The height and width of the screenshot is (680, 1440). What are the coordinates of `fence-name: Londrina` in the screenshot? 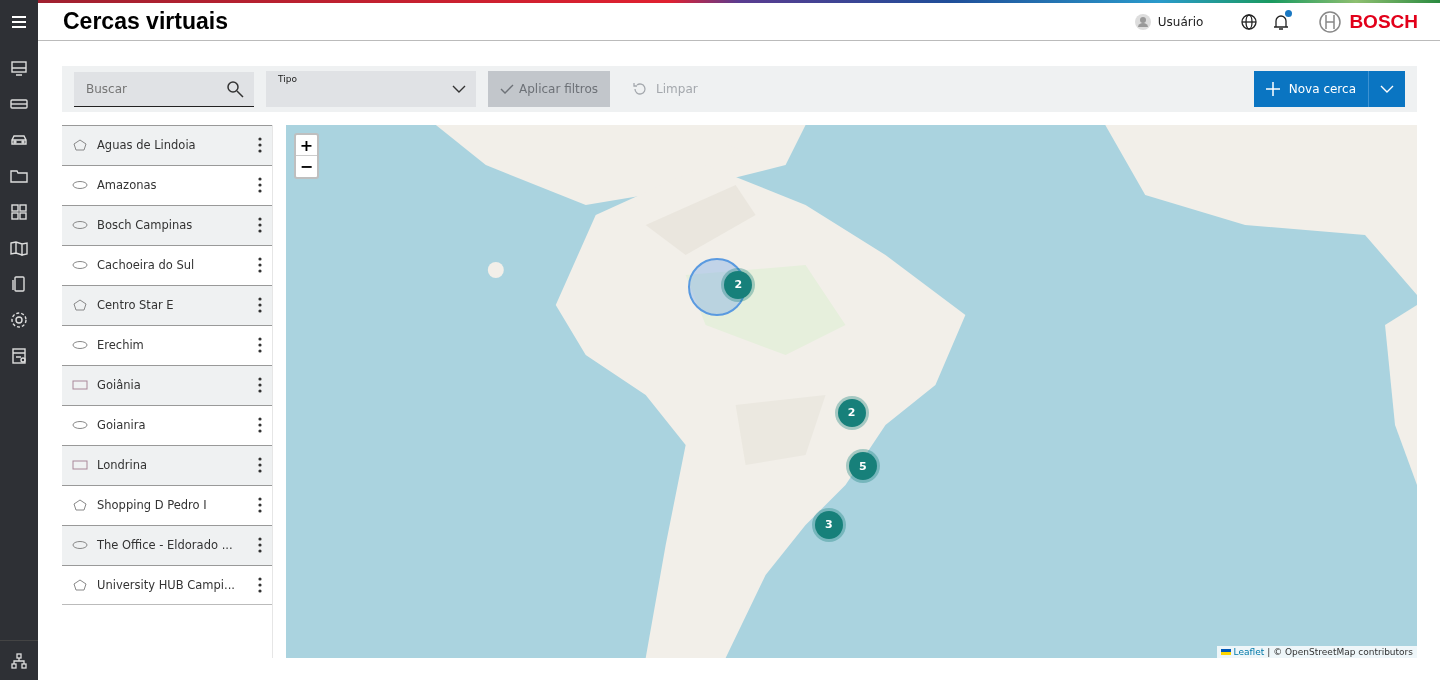 It's located at (123, 465).